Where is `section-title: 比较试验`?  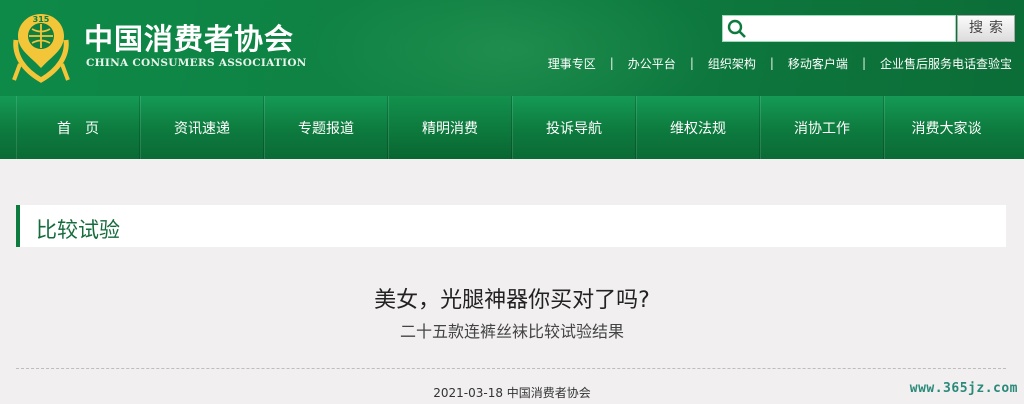
section-title: 比较试验 is located at coordinates (78, 230).